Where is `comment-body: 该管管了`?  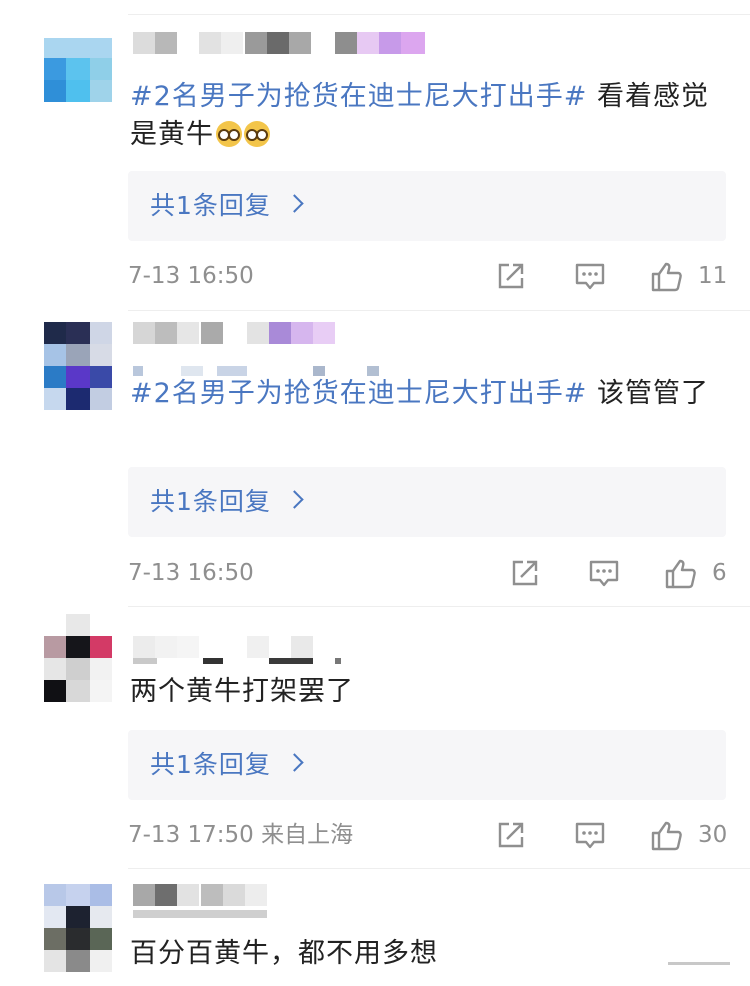 comment-body: 该管管了 is located at coordinates (648, 393).